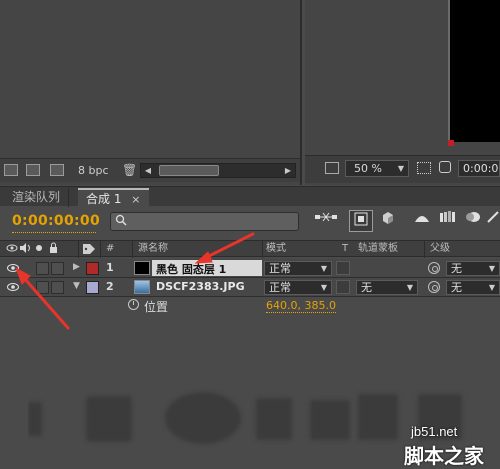  What do you see at coordinates (444, 456) in the screenshot?
I see `watermark-brand: 脚本之家` at bounding box center [444, 456].